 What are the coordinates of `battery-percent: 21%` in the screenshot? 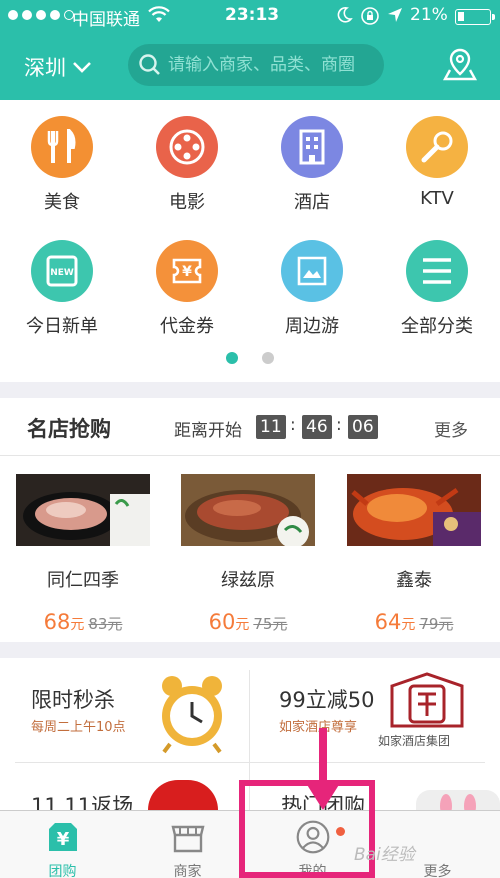 It's located at (429, 15).